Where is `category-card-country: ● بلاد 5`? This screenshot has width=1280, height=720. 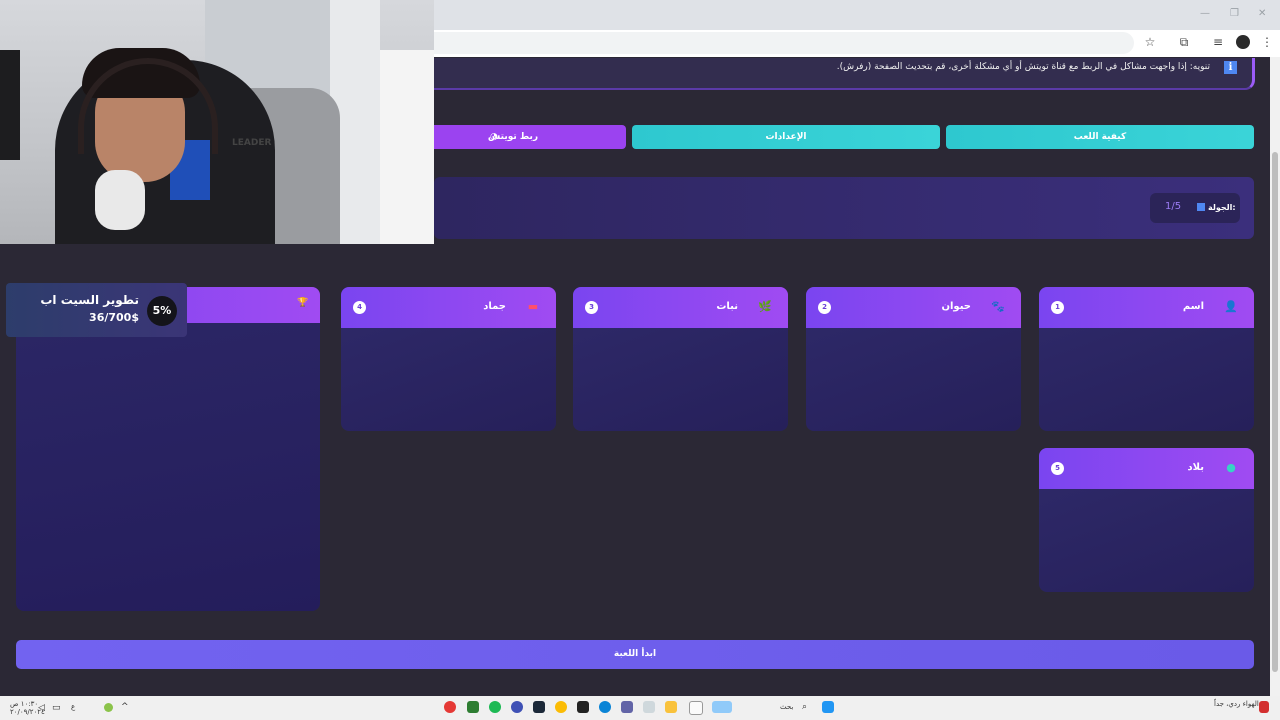 category-card-country: ● بلاد 5 is located at coordinates (1146, 520).